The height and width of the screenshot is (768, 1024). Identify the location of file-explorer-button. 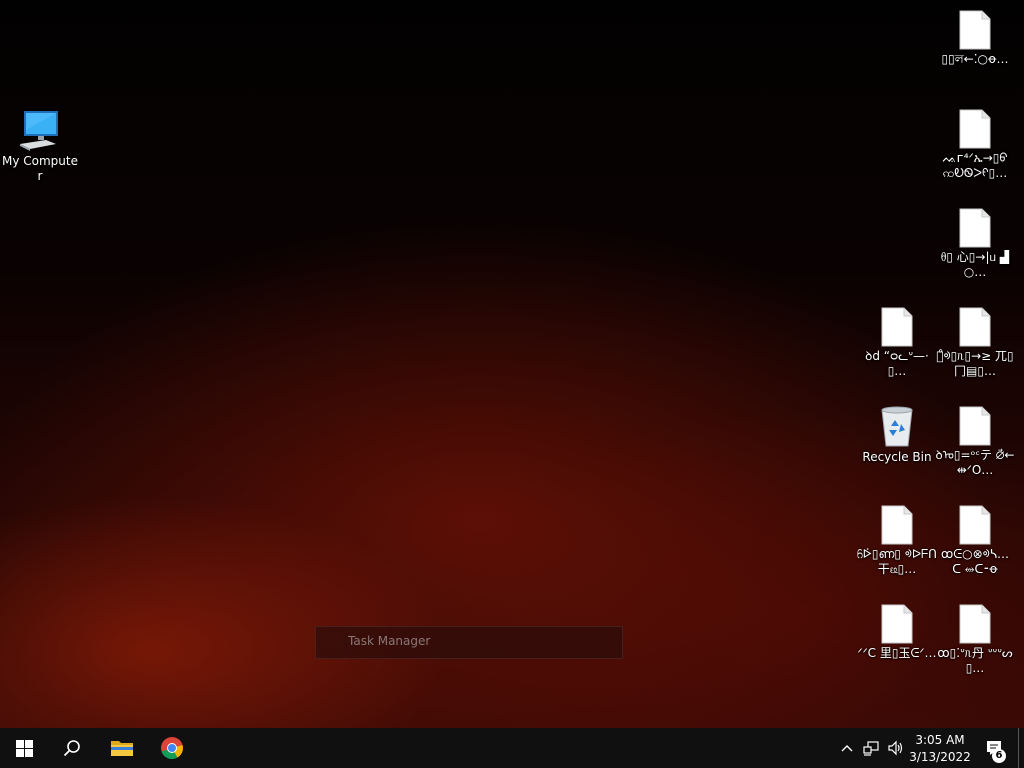
(122, 748).